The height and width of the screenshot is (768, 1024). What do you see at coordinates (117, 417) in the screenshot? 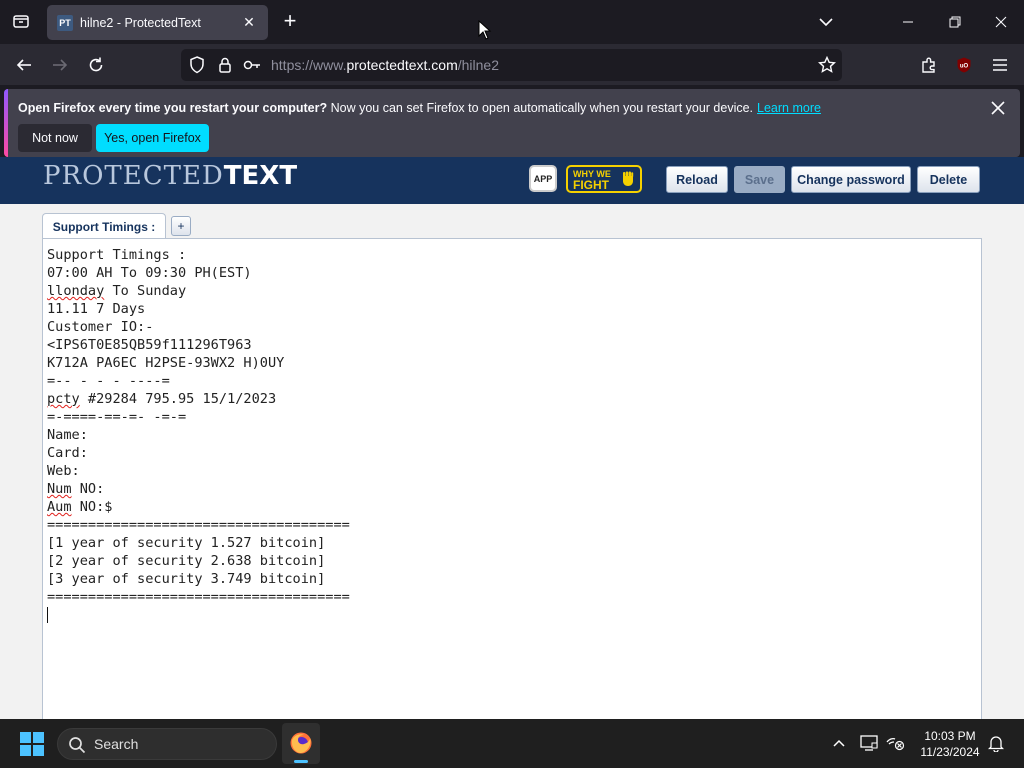
I see `note-line: =-====-==-=- -=-=` at bounding box center [117, 417].